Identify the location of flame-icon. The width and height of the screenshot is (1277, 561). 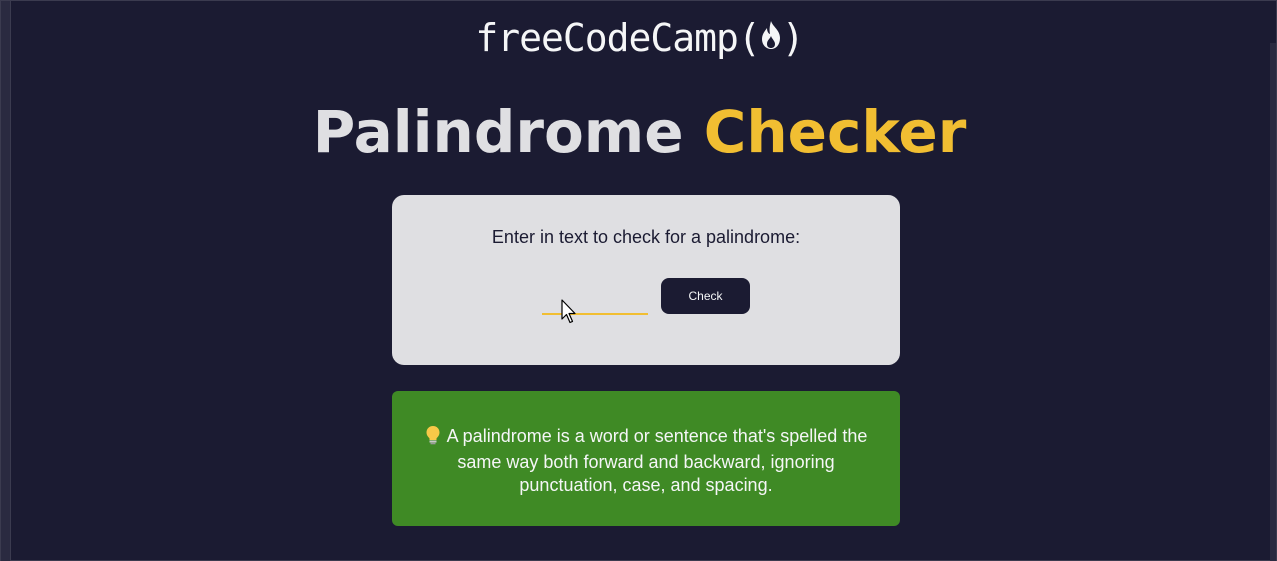
(771, 38).